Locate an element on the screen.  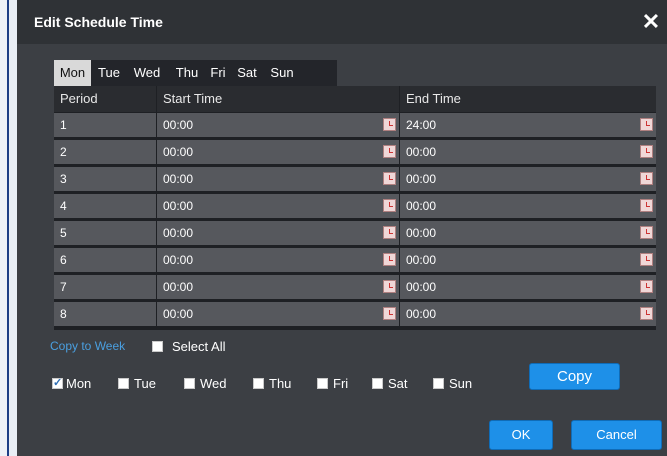
close-icon: ✕ is located at coordinates (651, 22).